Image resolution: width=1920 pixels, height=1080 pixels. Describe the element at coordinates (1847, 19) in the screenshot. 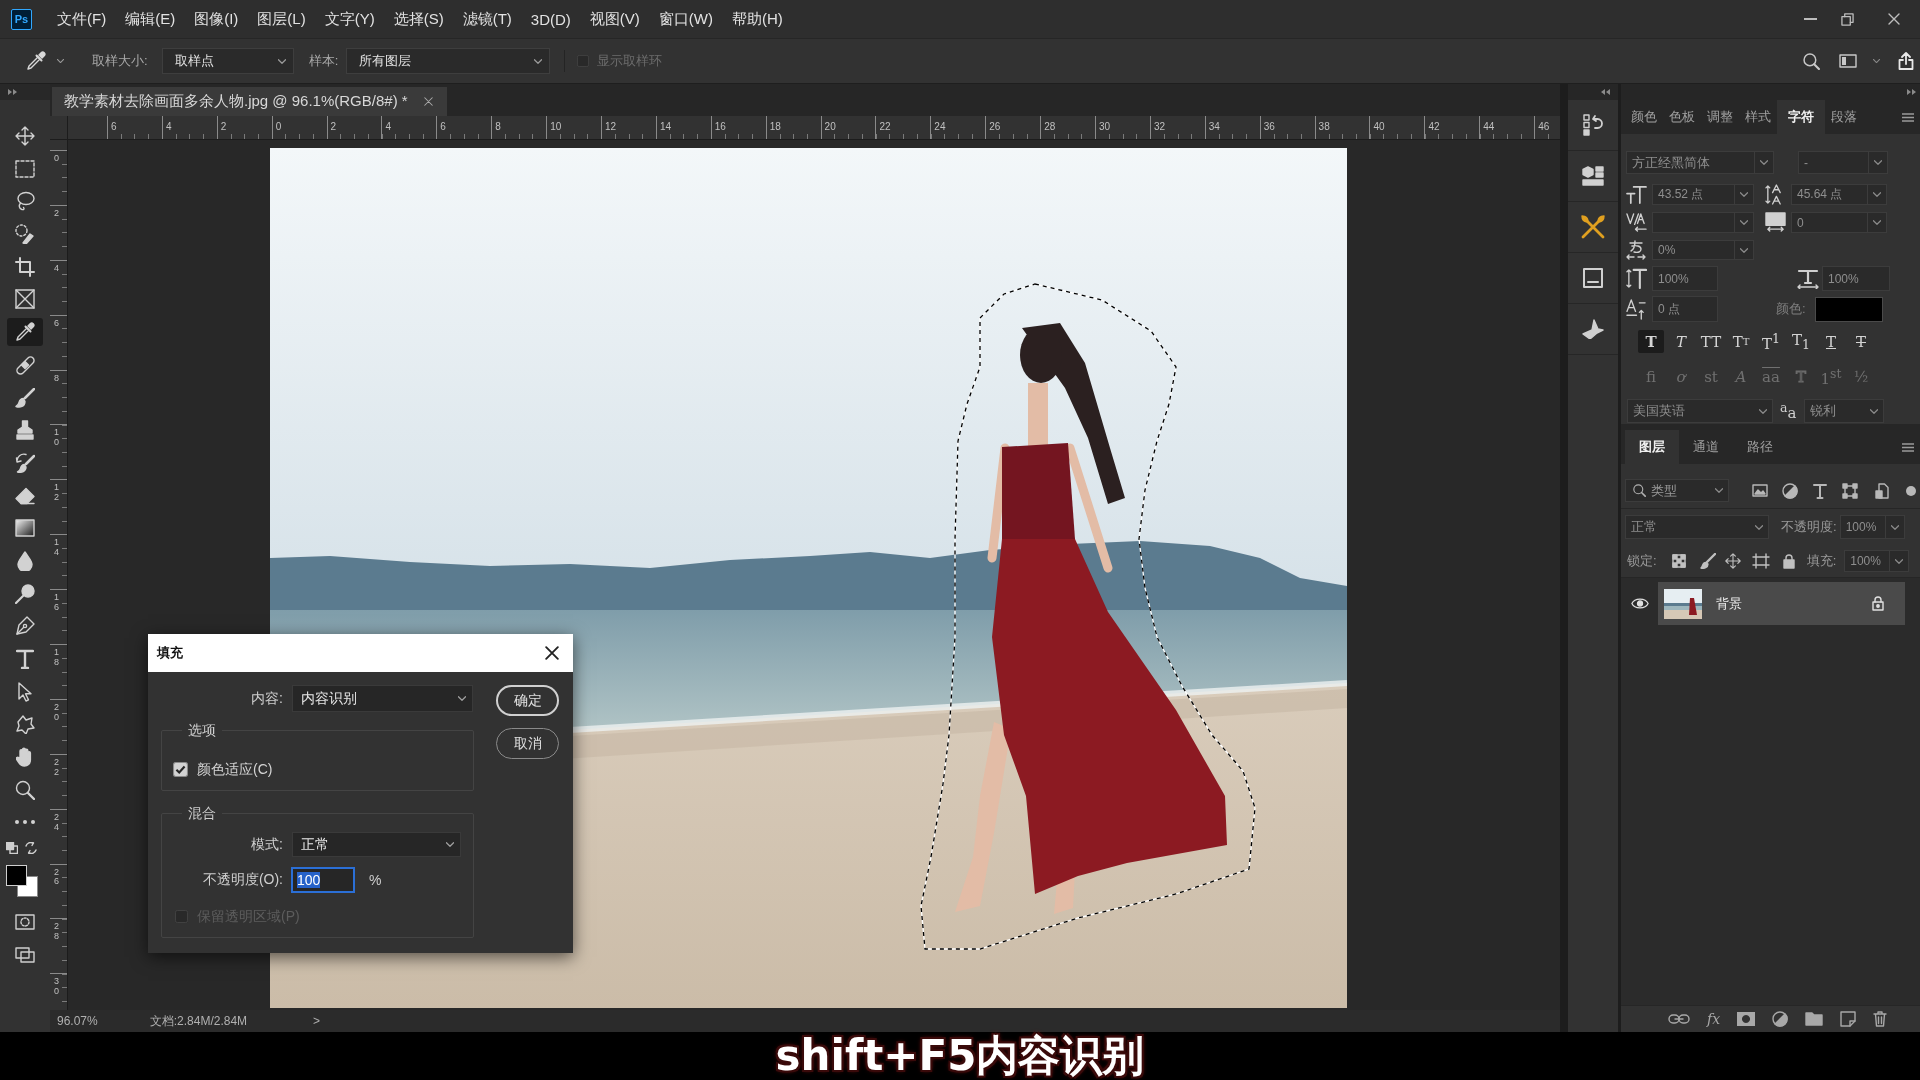

I see `restore-icon` at that location.